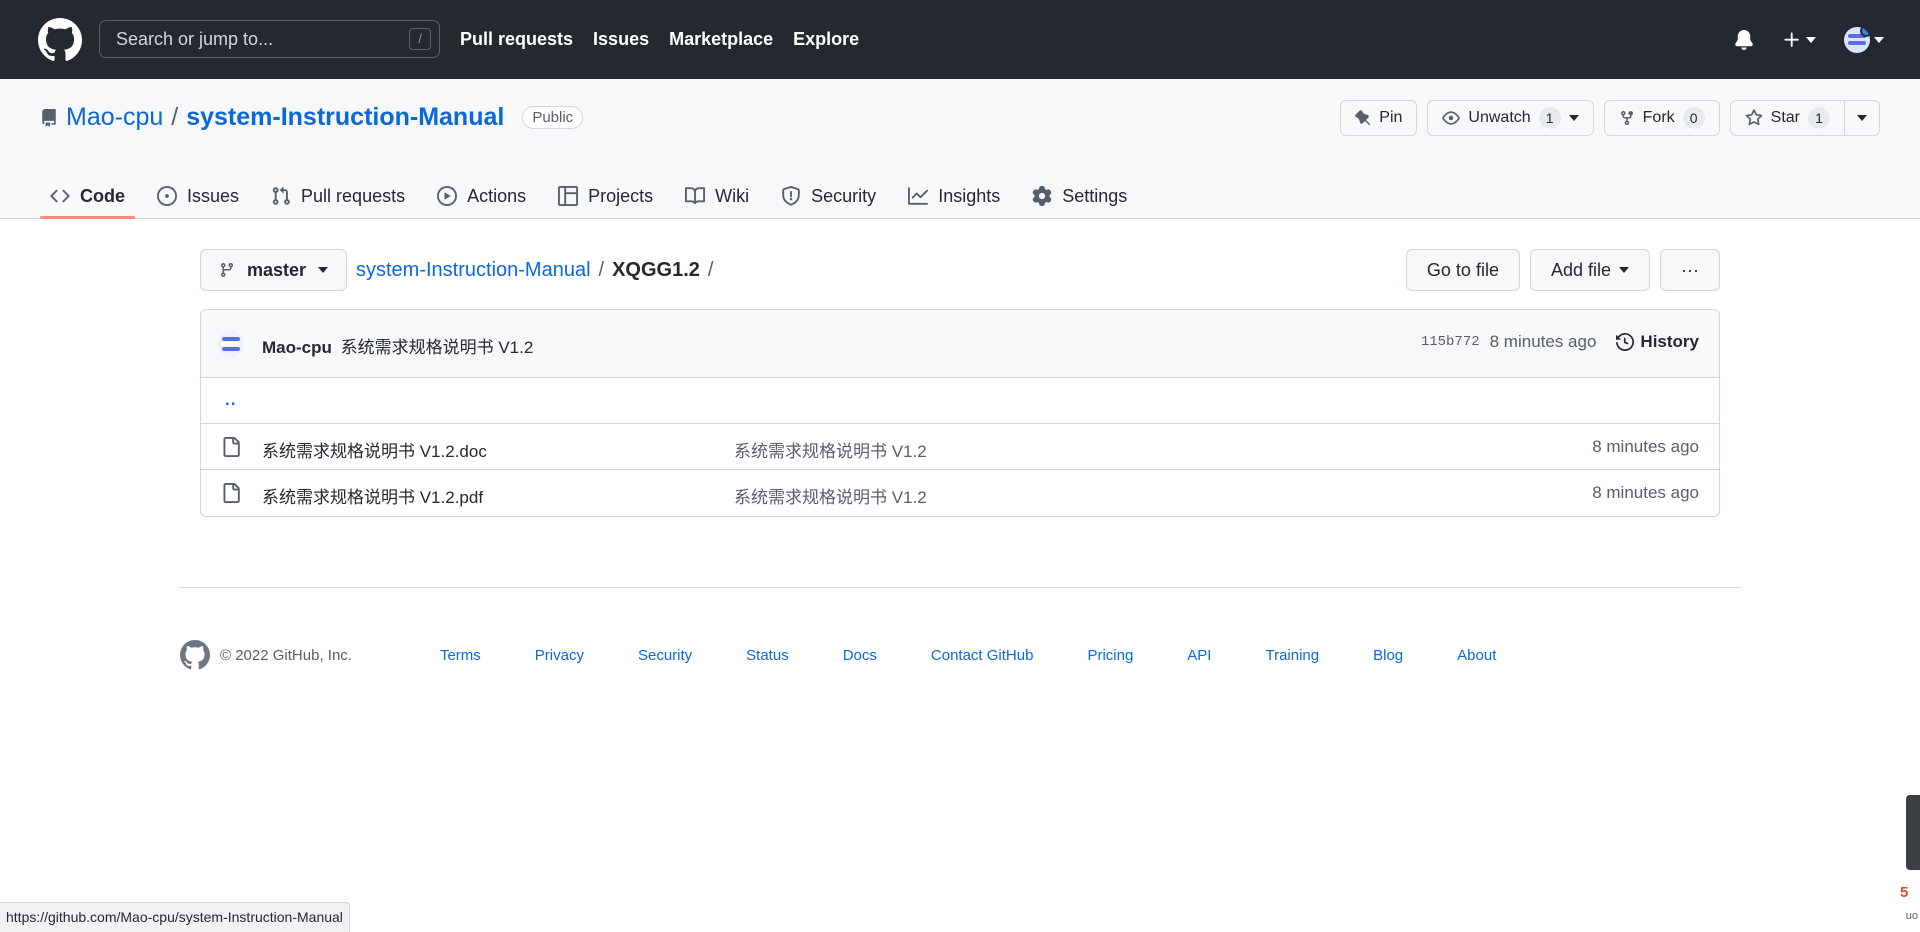 The height and width of the screenshot is (932, 1920). I want to click on footer-link-pricing: Pricing, so click(1110, 655).